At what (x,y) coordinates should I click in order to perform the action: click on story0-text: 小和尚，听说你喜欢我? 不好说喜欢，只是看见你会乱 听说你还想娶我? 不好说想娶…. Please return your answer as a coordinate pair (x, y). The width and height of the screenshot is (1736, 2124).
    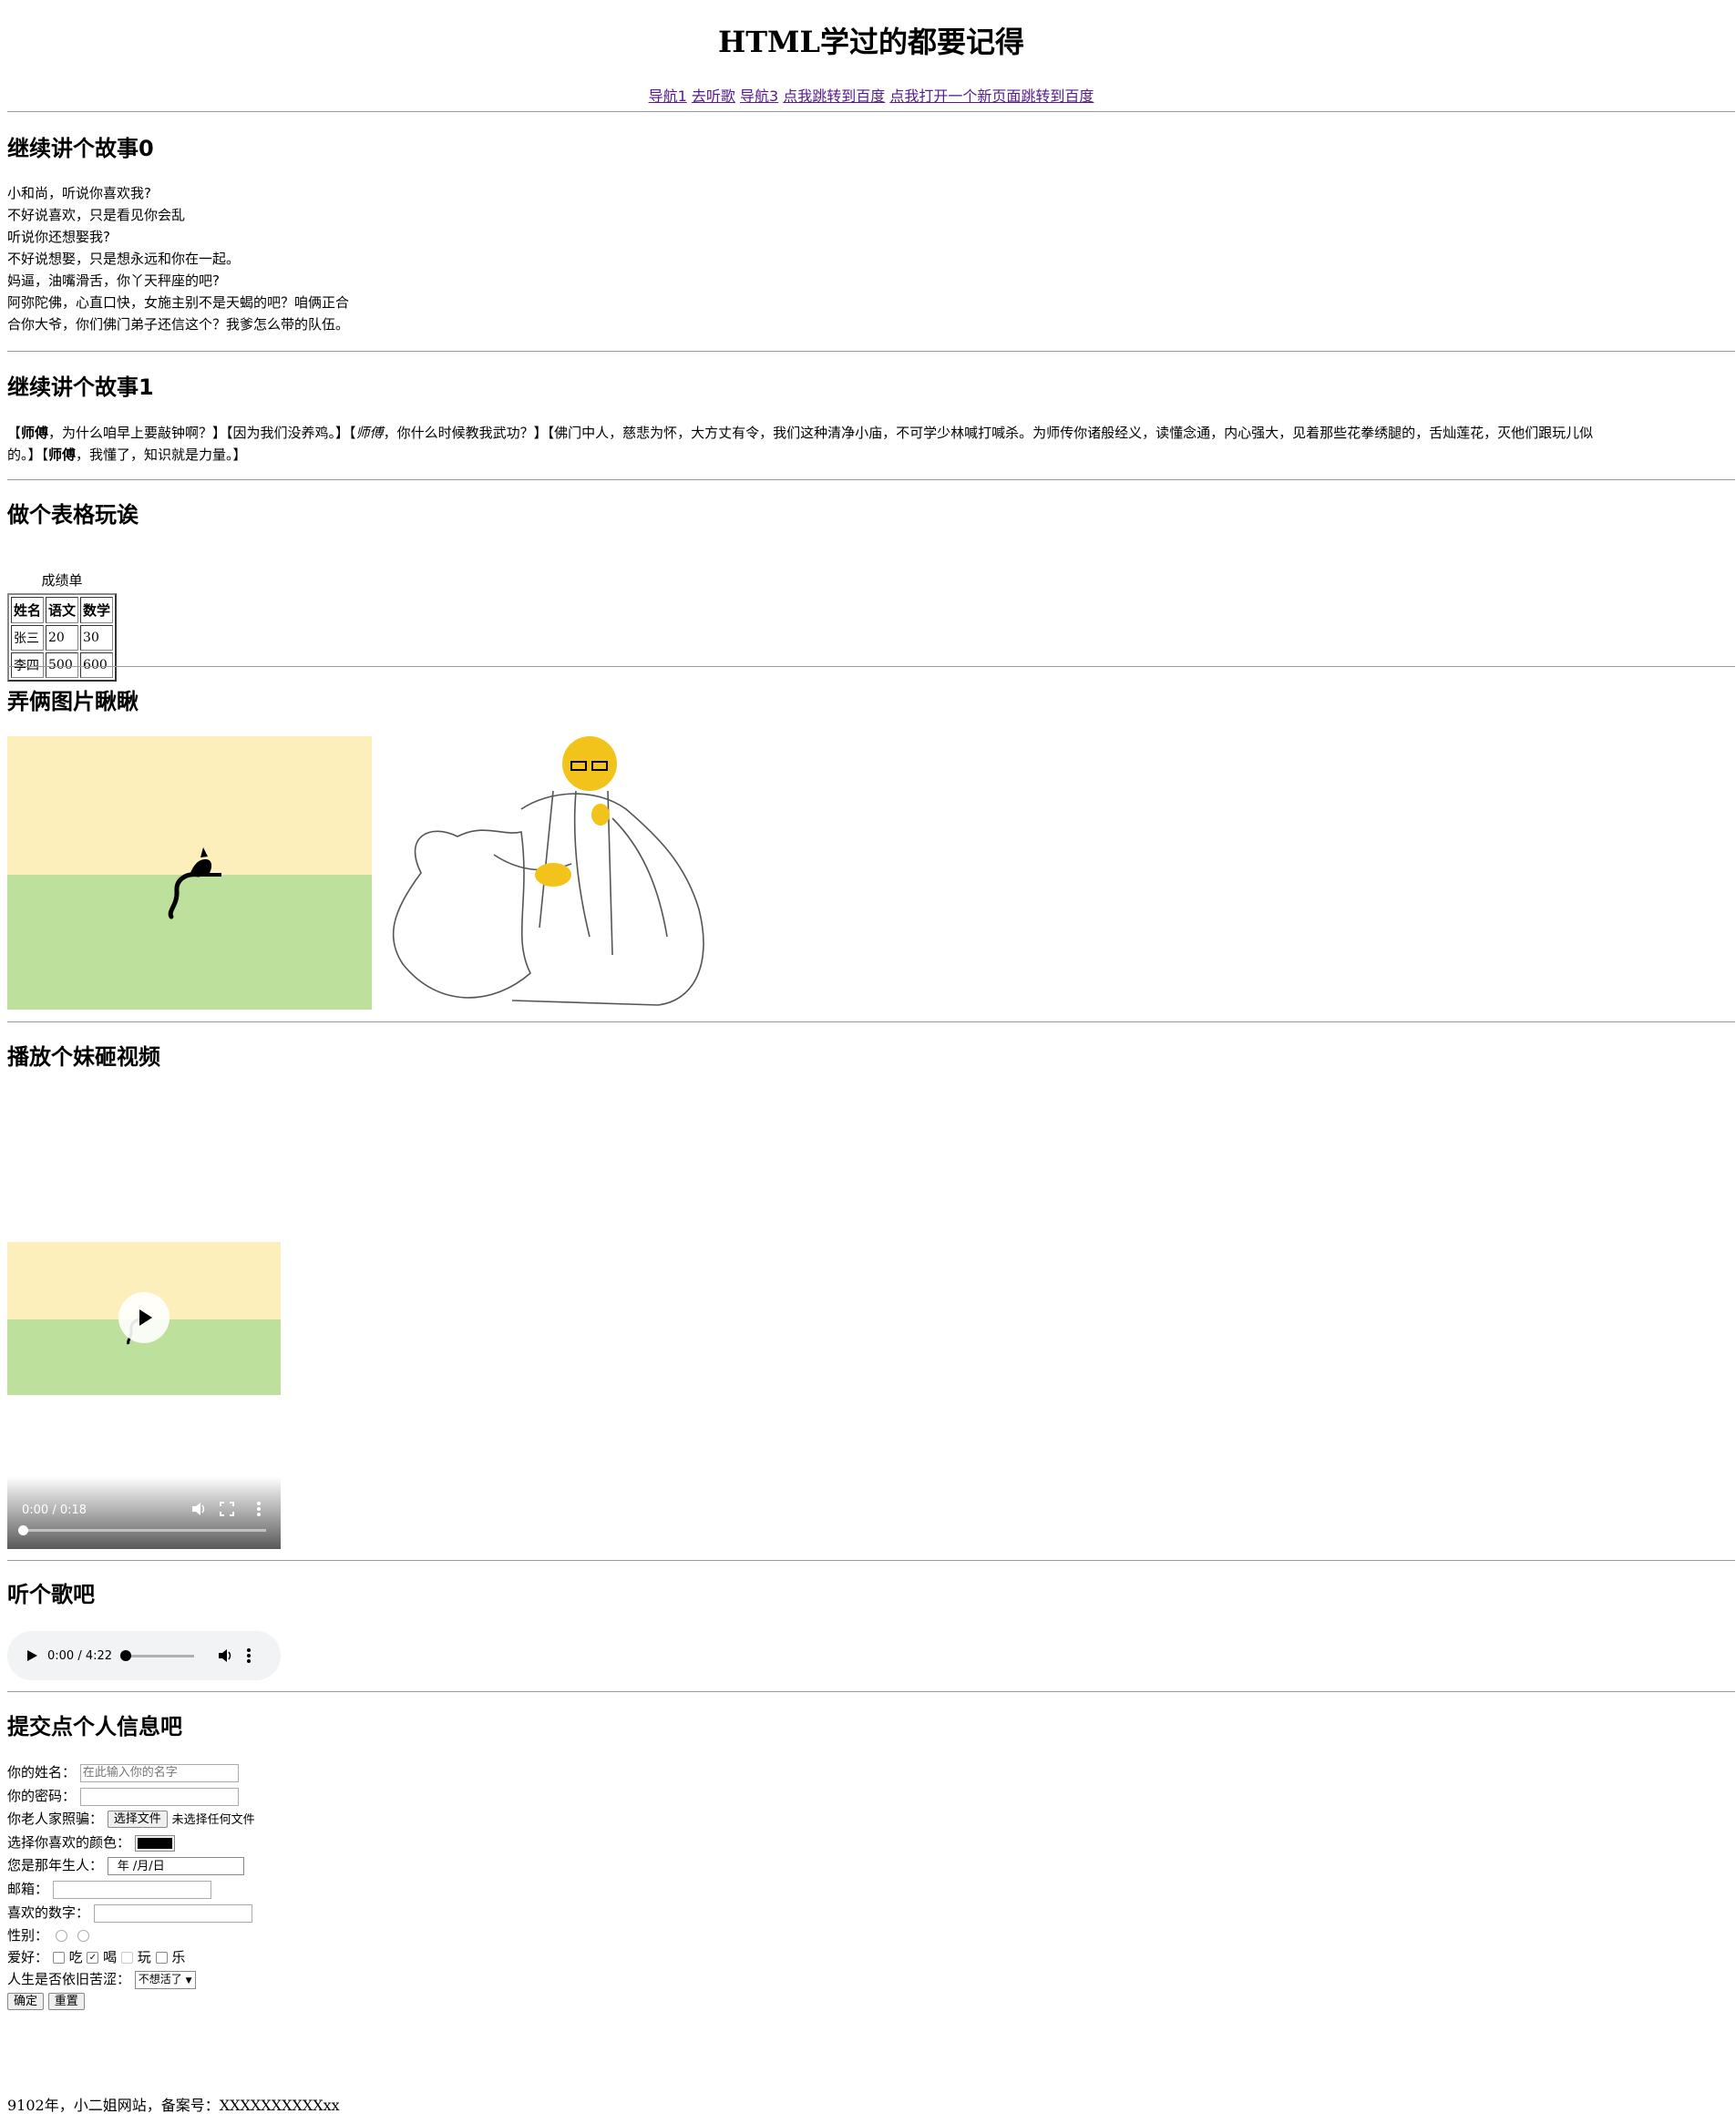
    Looking at the image, I should click on (178, 258).